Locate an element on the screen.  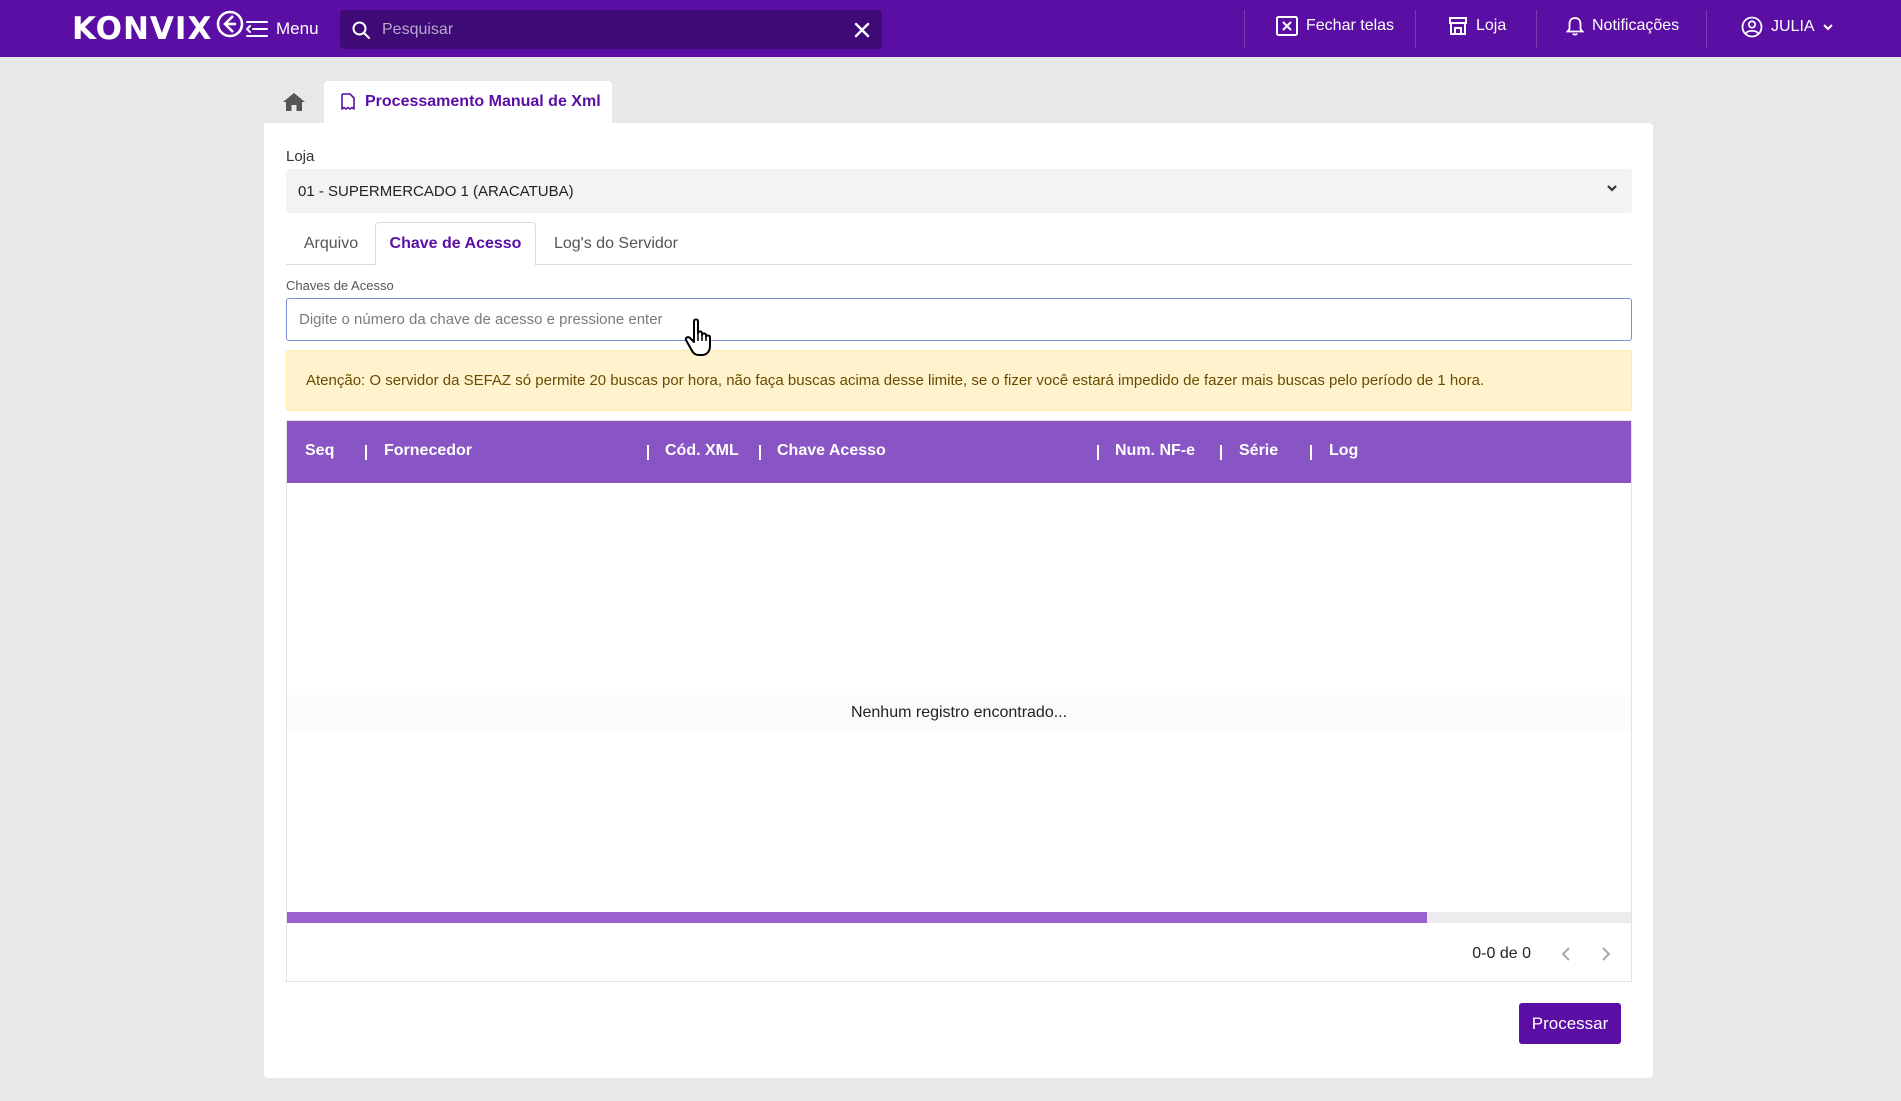
menu-button: Menu is located at coordinates (282, 29).